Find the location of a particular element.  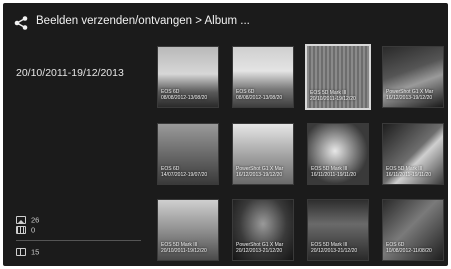

thumbnail: EOS 6D 14/07/2012-19/07/20 is located at coordinates (188, 154).